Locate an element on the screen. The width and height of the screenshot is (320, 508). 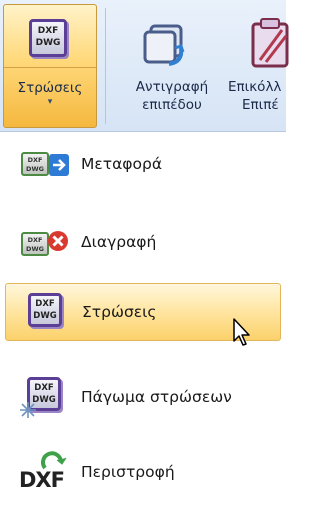
menu-item-transfer: DXF DWG Μεταφορά is located at coordinates (143, 164).